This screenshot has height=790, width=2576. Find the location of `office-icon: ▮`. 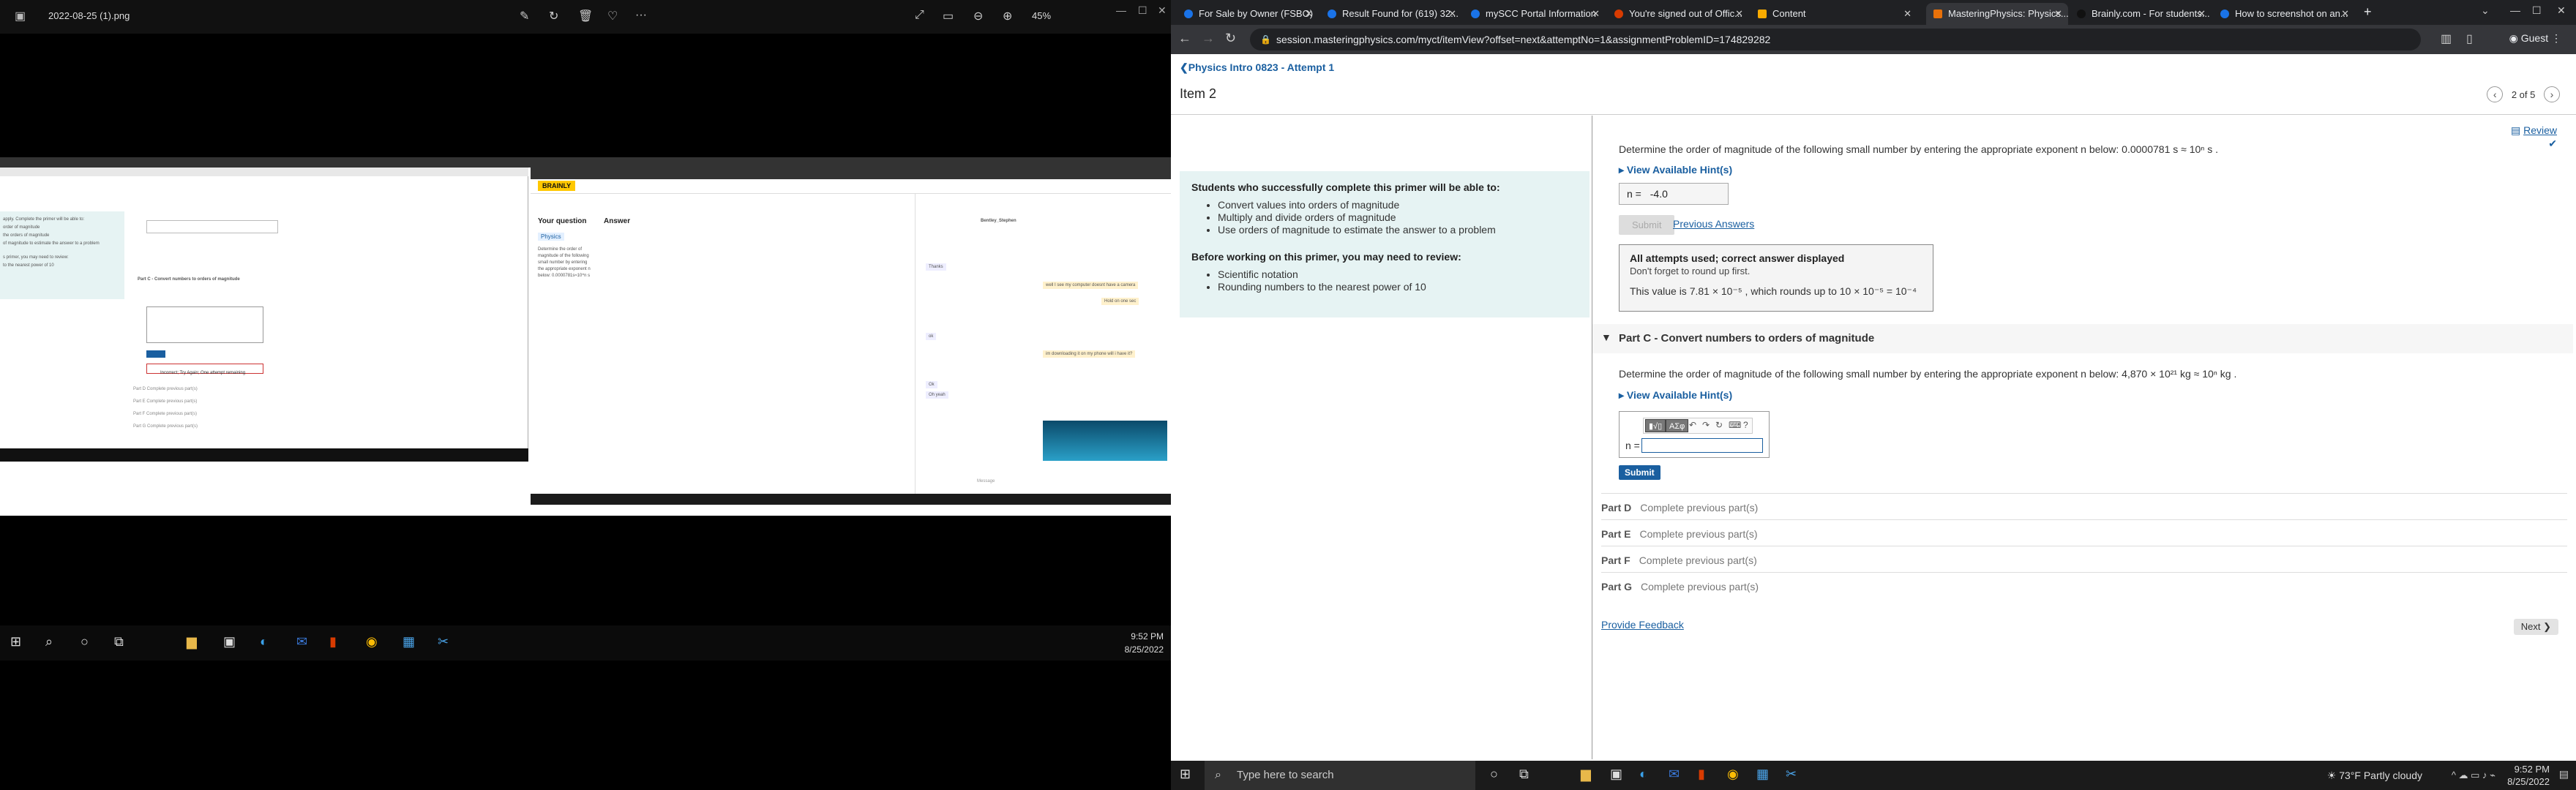

office-icon: ▮ is located at coordinates (1701, 774).